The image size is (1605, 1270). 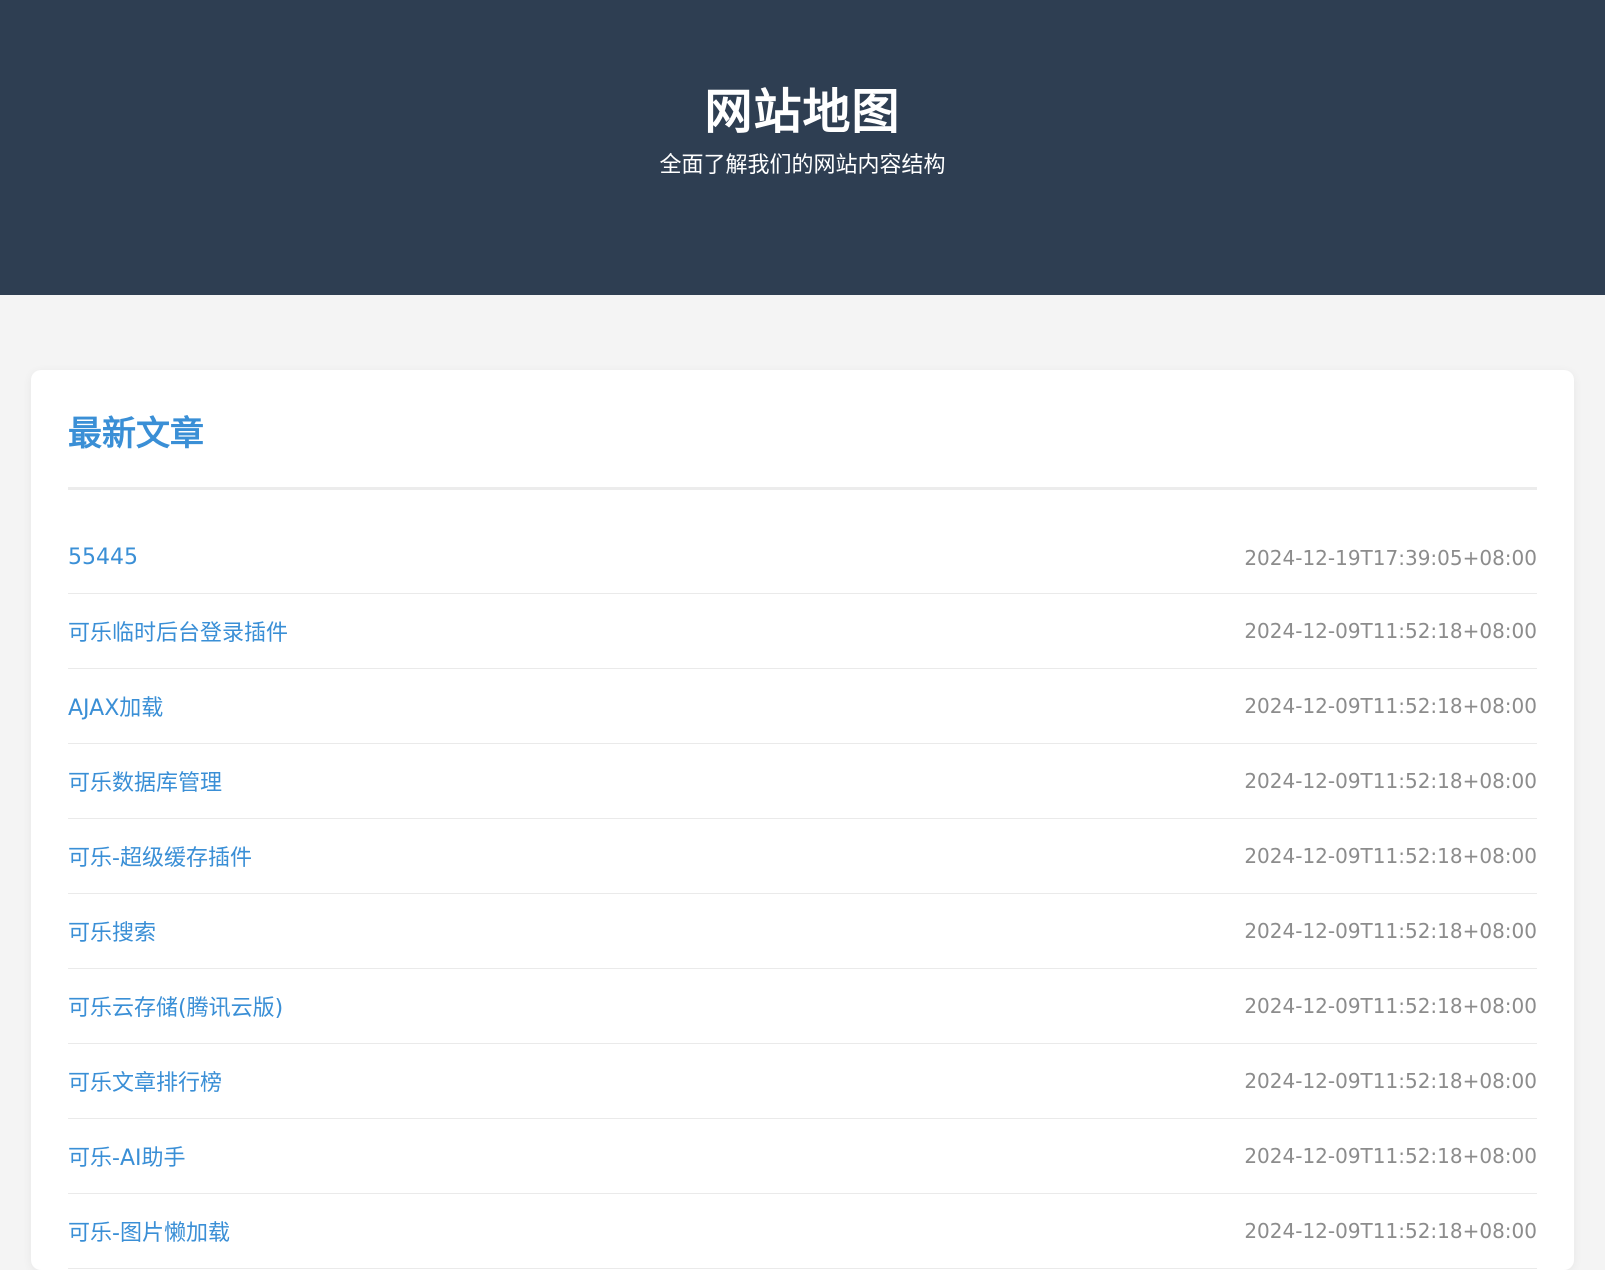 I want to click on page-title: 网站地图, so click(x=802, y=112).